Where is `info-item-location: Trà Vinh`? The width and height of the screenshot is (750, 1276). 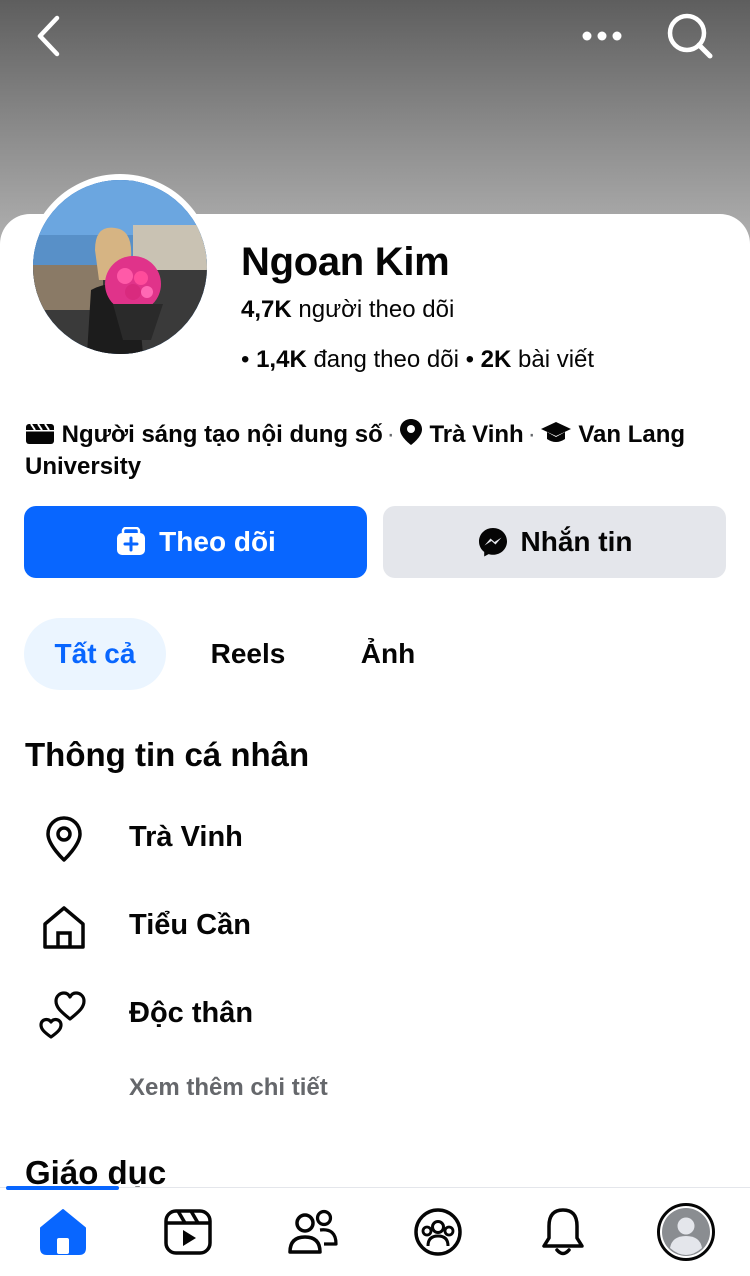 info-item-location: Trà Vinh is located at coordinates (375, 837).